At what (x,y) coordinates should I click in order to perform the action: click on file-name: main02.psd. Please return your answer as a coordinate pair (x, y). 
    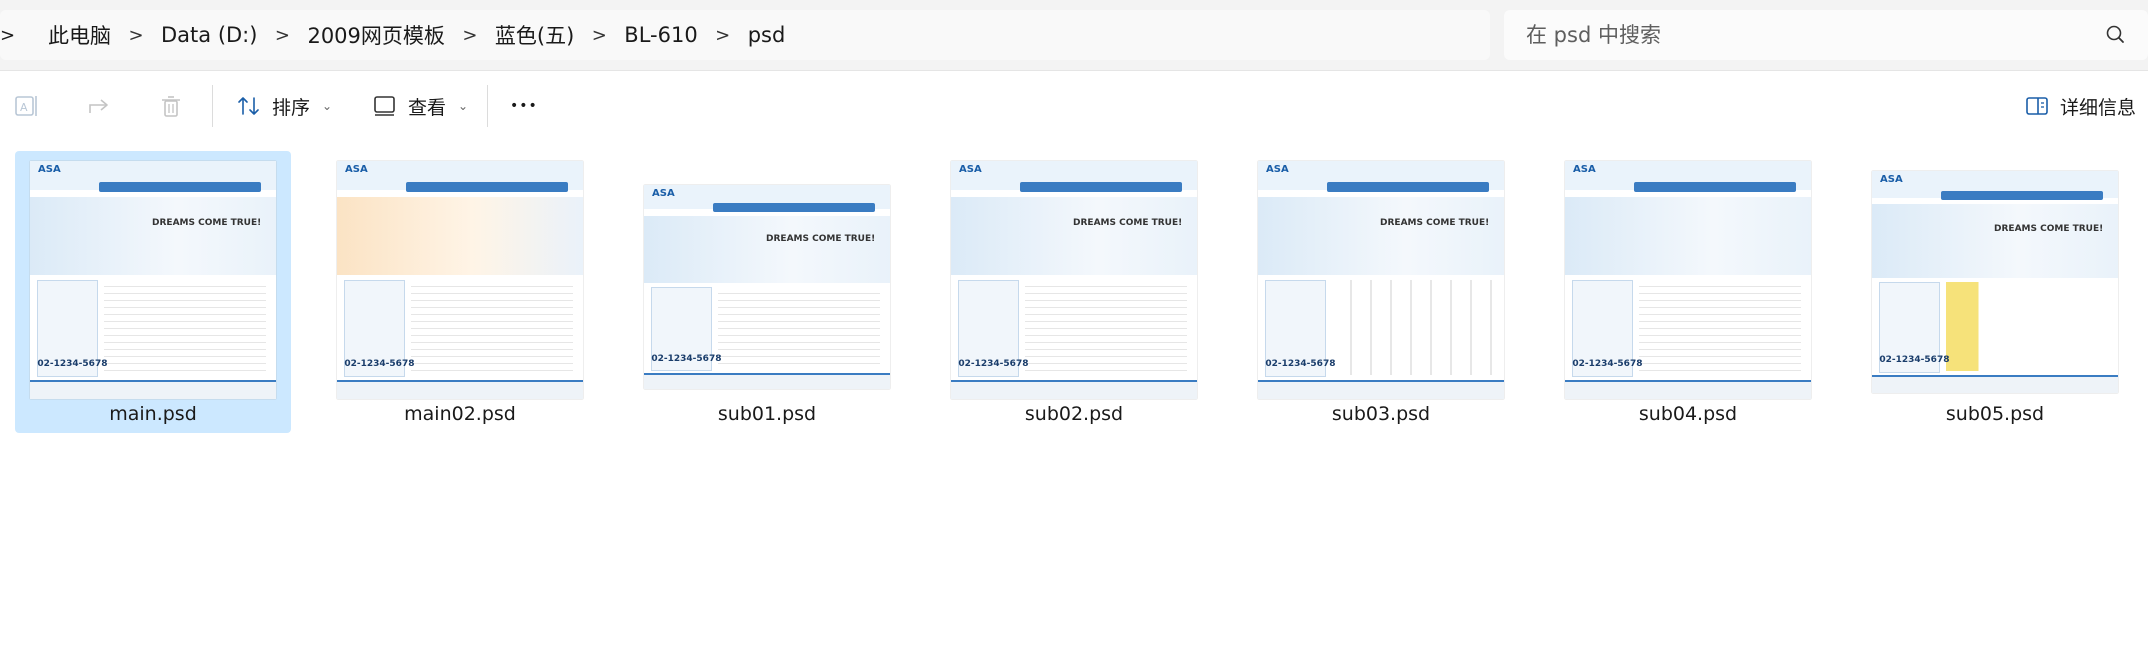
    Looking at the image, I should click on (460, 414).